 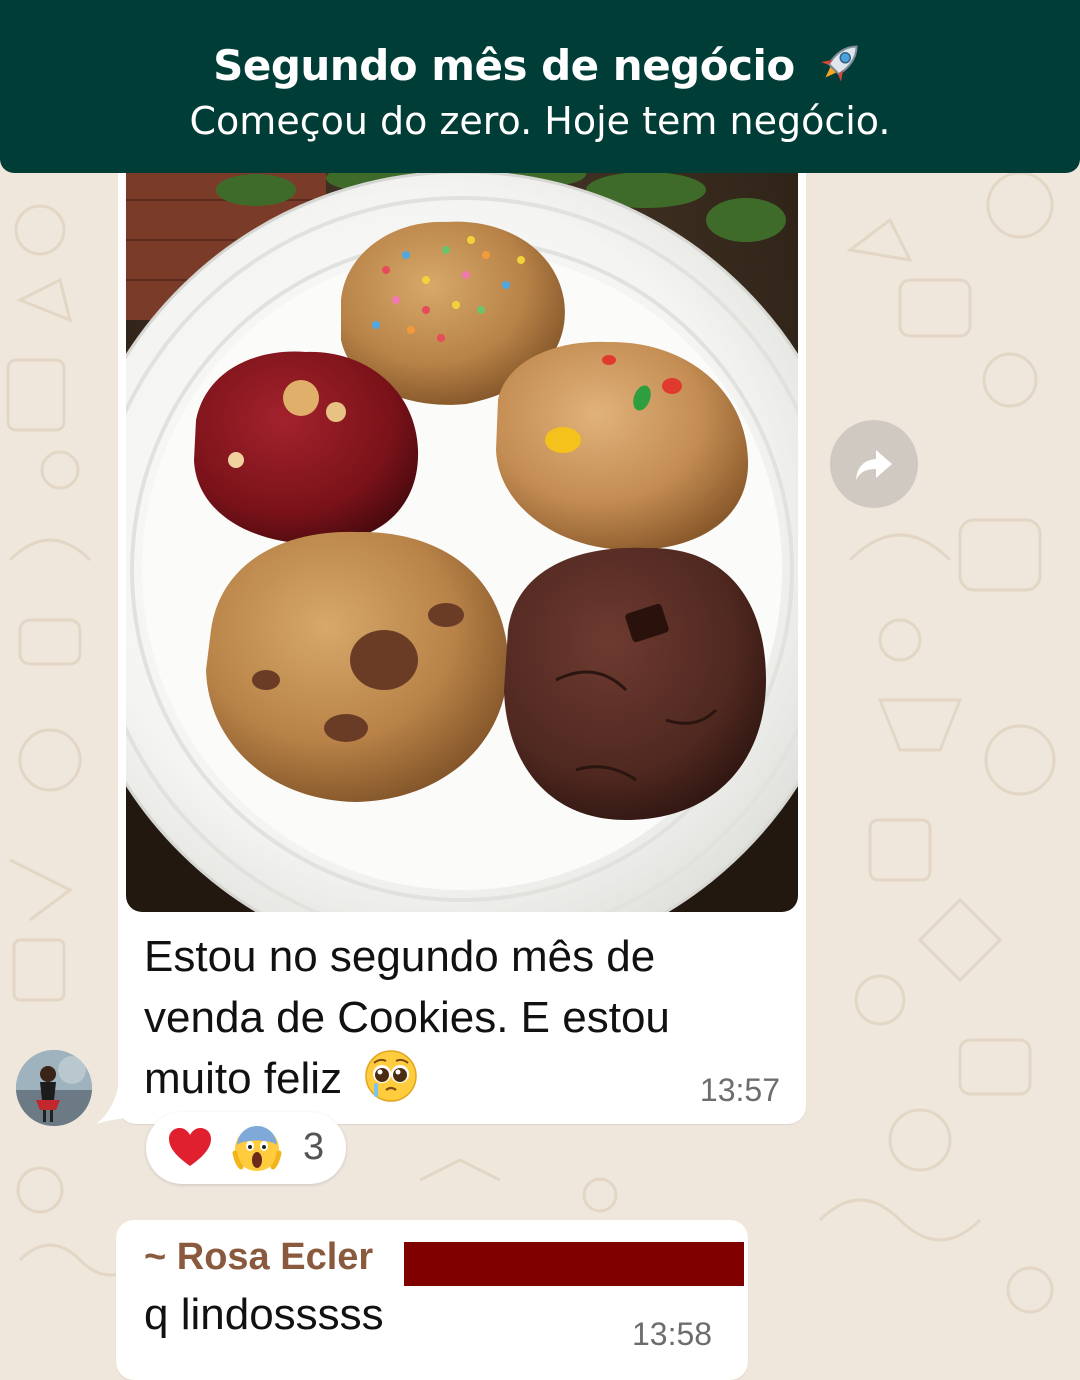 What do you see at coordinates (672, 1334) in the screenshot?
I see `reply-timestamp: 13:58` at bounding box center [672, 1334].